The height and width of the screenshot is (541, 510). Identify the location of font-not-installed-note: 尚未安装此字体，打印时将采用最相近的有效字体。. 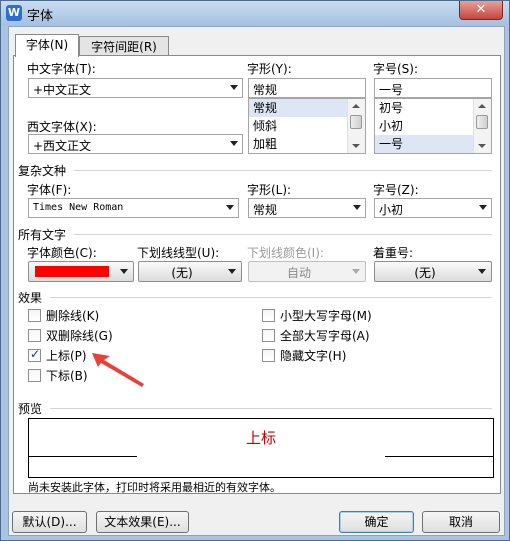
(154, 487).